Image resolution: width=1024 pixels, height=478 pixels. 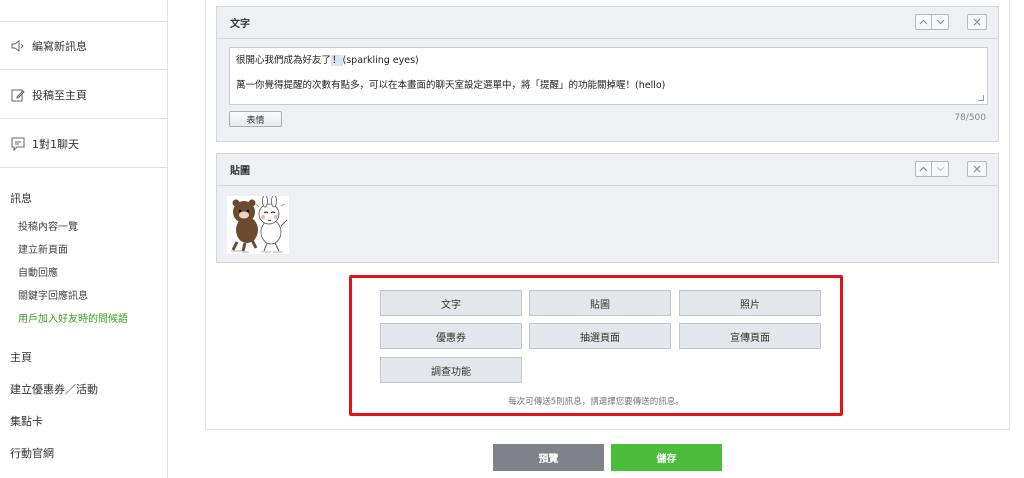 I want to click on sidebar-sub-post-list: 投稿內容一覽, so click(x=48, y=225).